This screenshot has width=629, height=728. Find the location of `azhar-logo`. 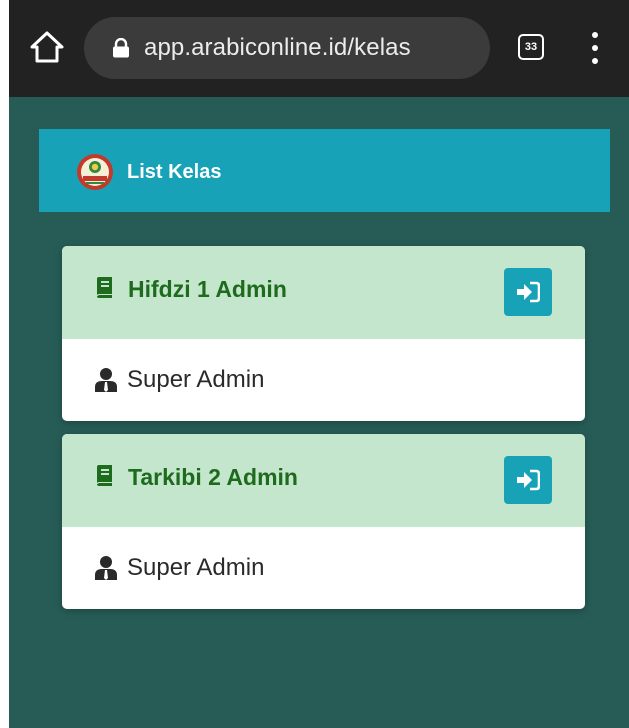

azhar-logo is located at coordinates (95, 172).